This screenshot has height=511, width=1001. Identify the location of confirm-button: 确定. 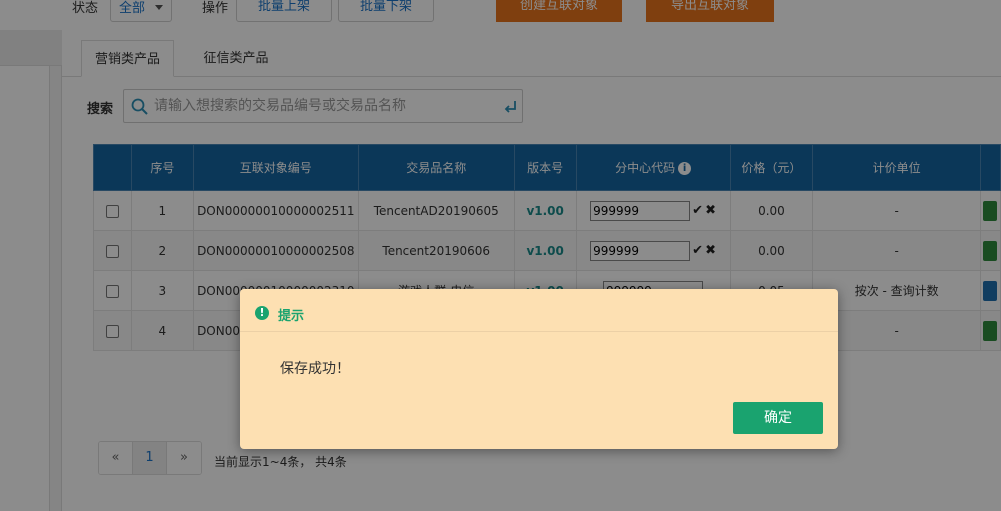
(778, 418).